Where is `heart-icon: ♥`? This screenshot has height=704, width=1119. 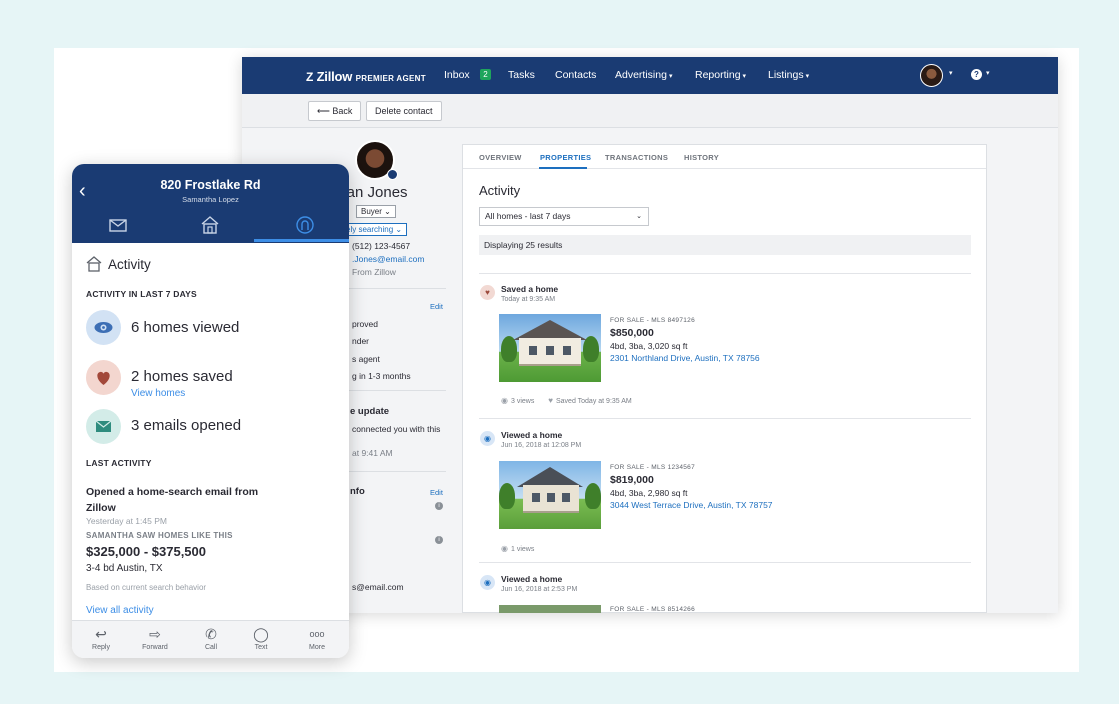 heart-icon: ♥ is located at coordinates (550, 400).